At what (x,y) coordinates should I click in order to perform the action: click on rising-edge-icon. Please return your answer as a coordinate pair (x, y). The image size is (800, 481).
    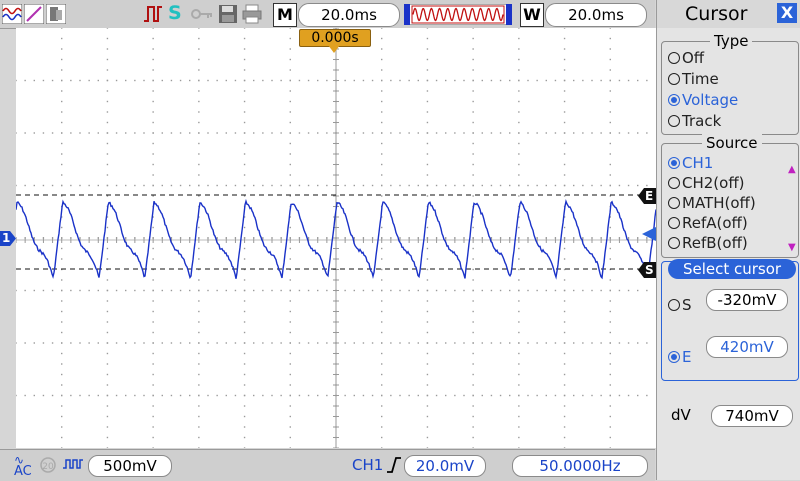
    Looking at the image, I should click on (394, 465).